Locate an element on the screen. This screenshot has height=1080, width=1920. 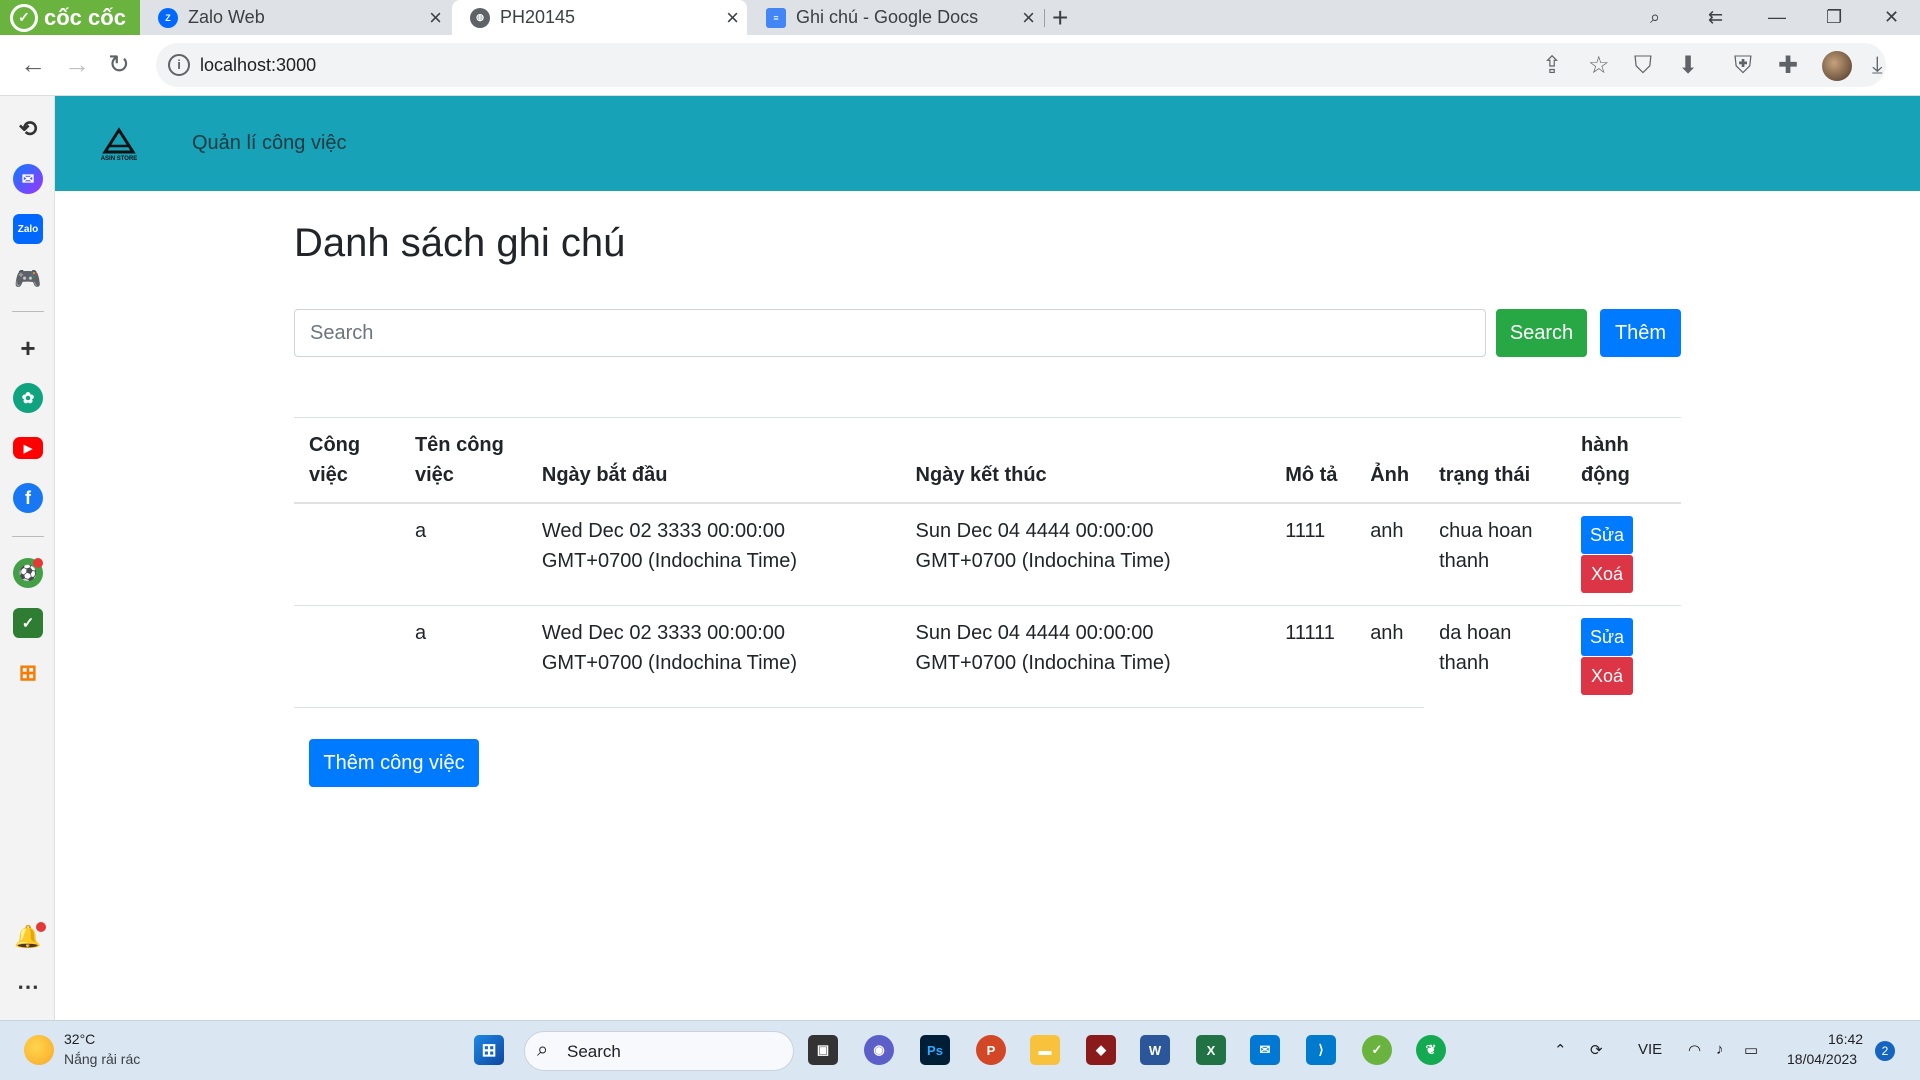
notification-count-badge: 2 is located at coordinates (1885, 1051).